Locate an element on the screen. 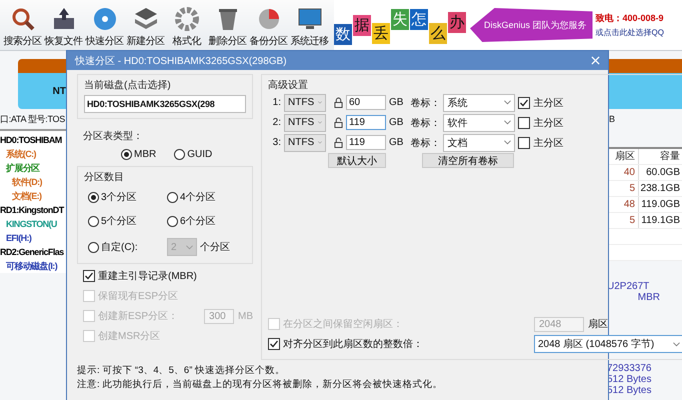  banner-tile: 失 is located at coordinates (400, 19).